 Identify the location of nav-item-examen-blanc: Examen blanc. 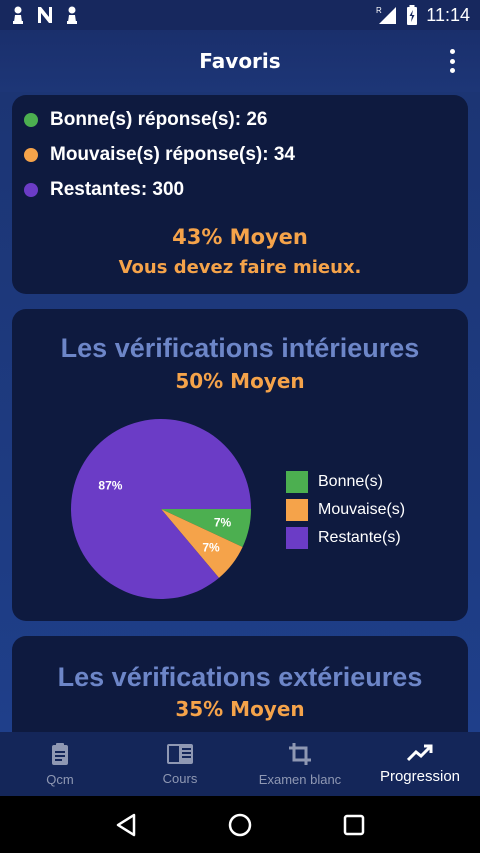
(300, 764).